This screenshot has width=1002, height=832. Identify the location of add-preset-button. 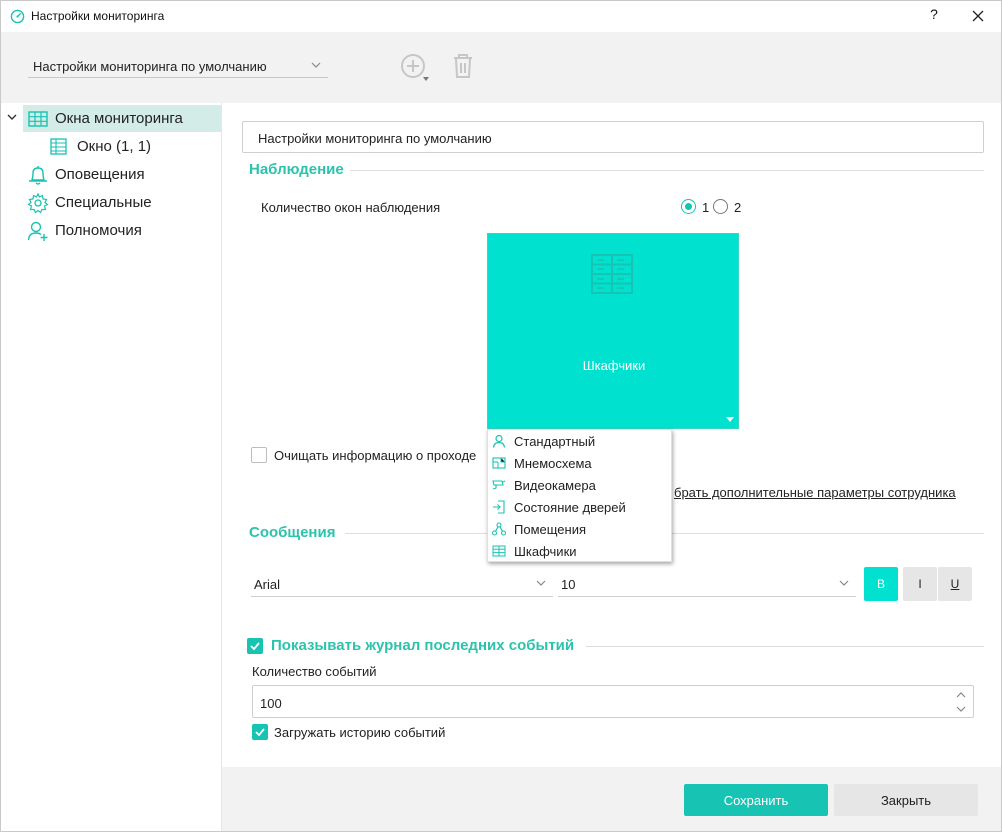
(415, 68).